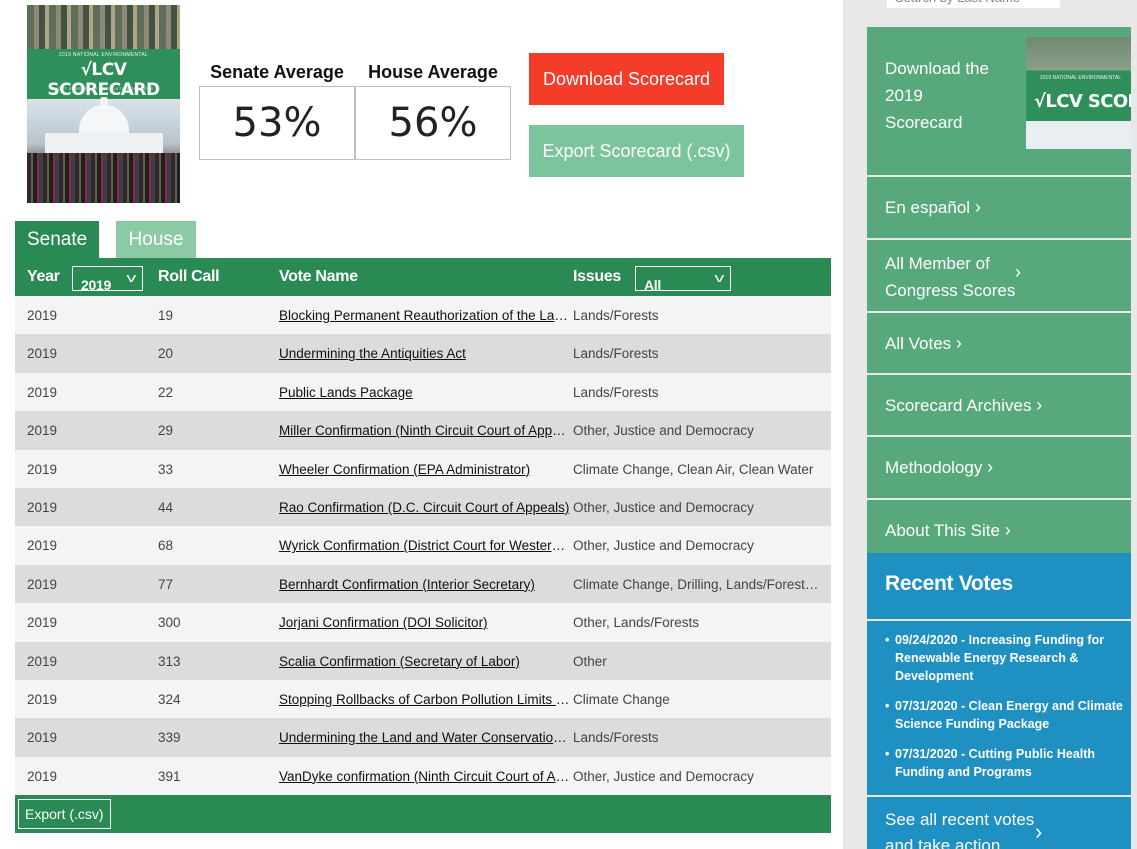 The image size is (1137, 849). What do you see at coordinates (423, 814) in the screenshot?
I see `table-footer: Export (.csv)` at bounding box center [423, 814].